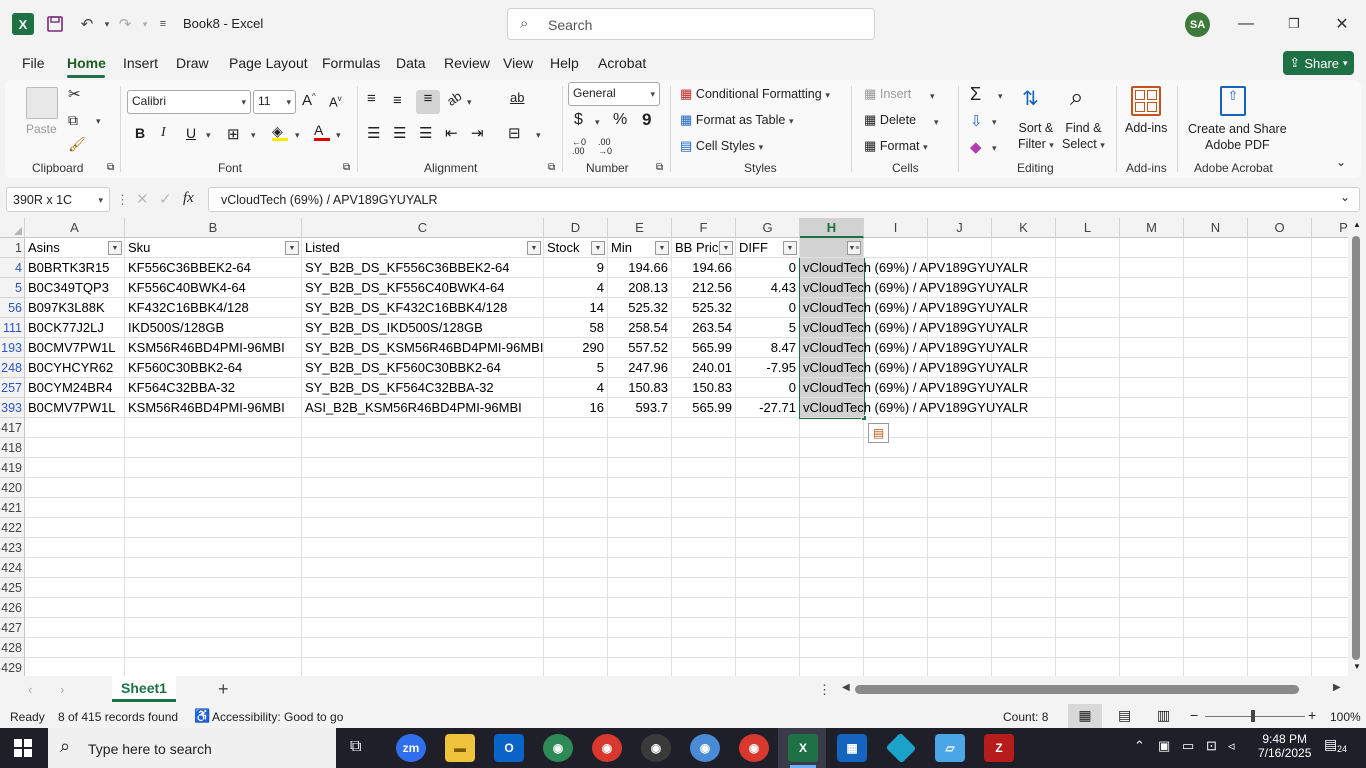 The image size is (1366, 768). What do you see at coordinates (755, 94) in the screenshot?
I see `conditional-formatting-button: ▦ Conditional Formatting ▾` at bounding box center [755, 94].